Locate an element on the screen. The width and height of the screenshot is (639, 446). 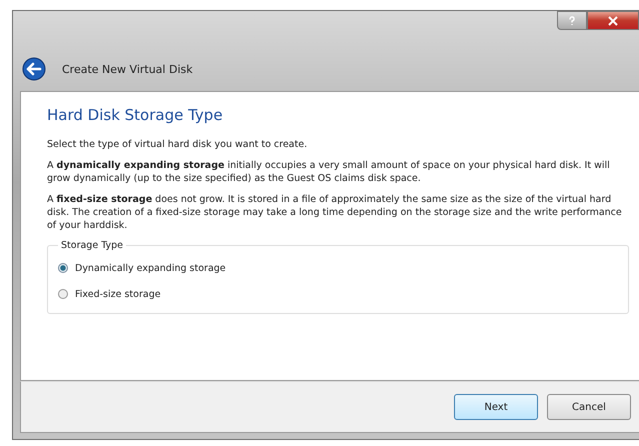
option-label: Dynamically expanding storage is located at coordinates (150, 268).